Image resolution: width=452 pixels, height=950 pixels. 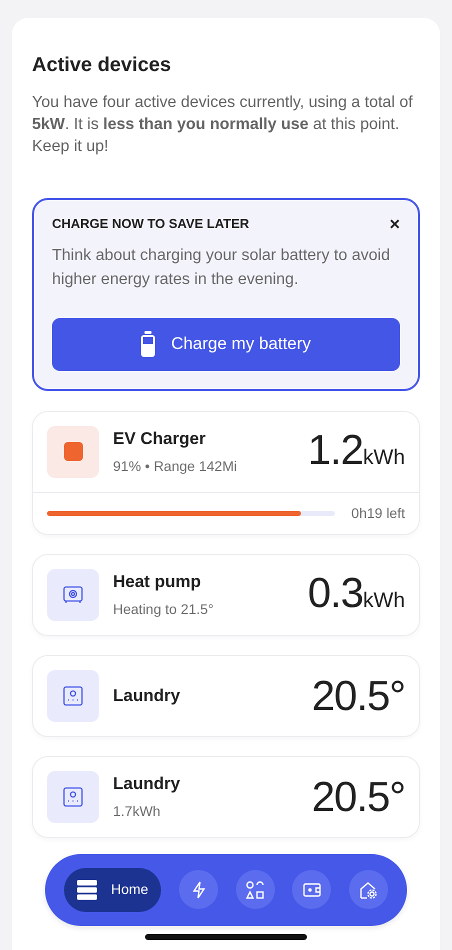 I want to click on device-name: EV Charger, so click(x=160, y=439).